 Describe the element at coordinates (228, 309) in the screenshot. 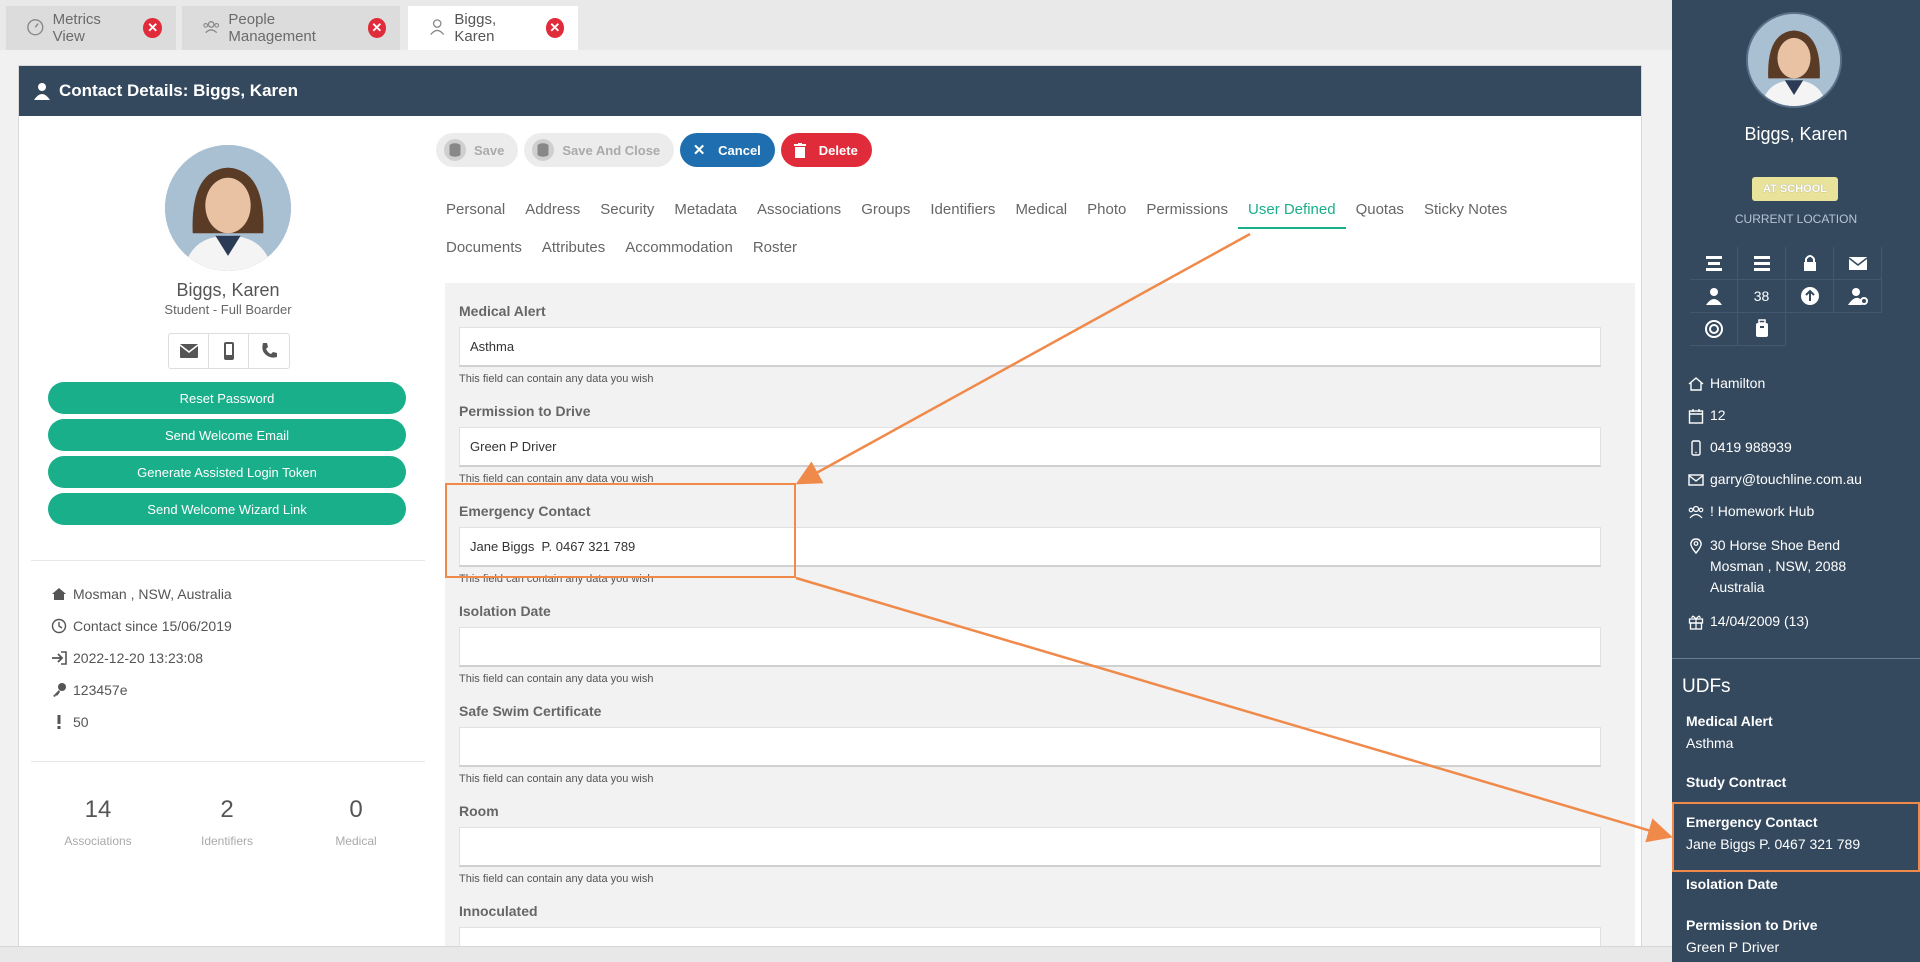

I see `profile-role: Student - Full Boarder` at that location.